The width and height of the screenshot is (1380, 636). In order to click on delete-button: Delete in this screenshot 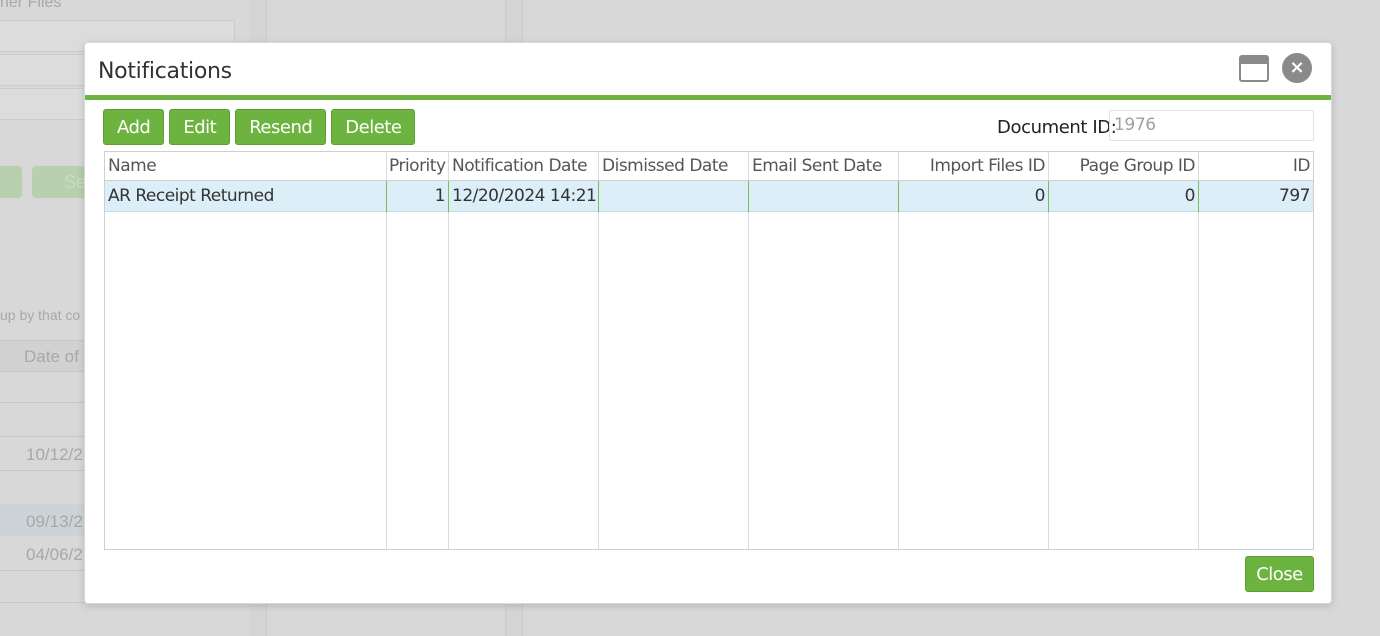, I will do `click(373, 127)`.